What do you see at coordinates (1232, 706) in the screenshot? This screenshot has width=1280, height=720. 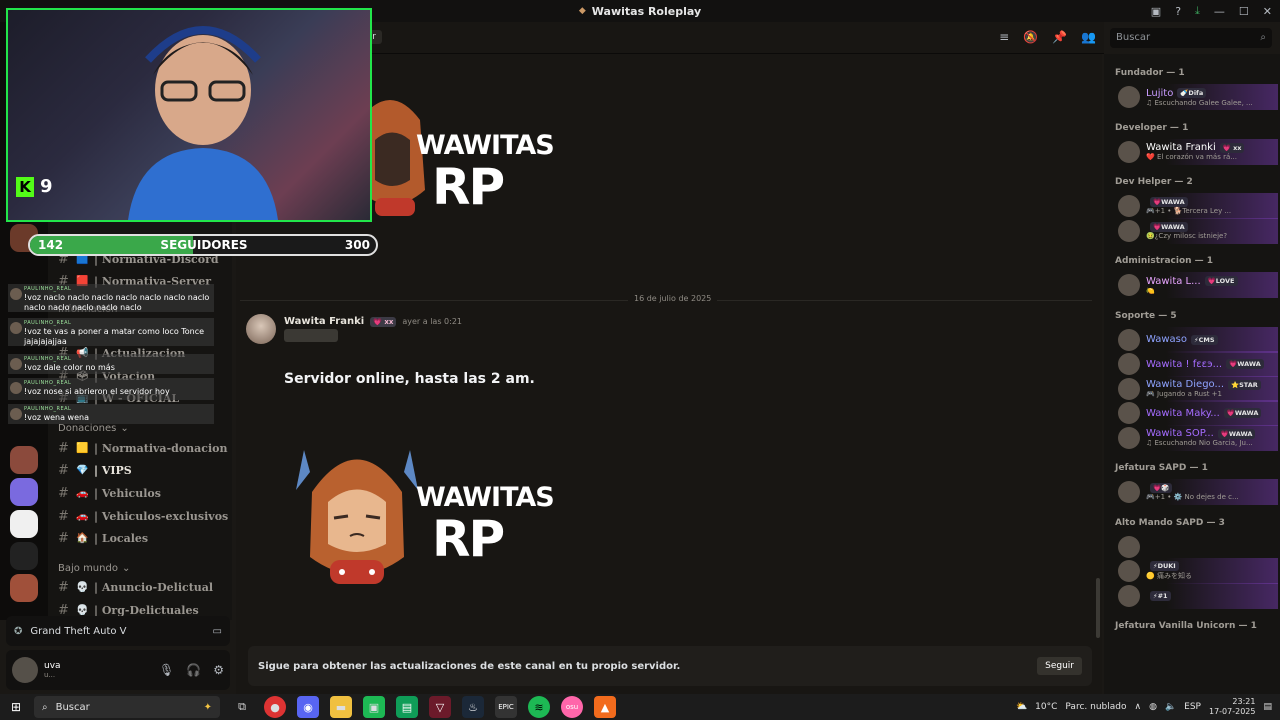 I see `clock: 23:21 17-07-2025` at bounding box center [1232, 706].